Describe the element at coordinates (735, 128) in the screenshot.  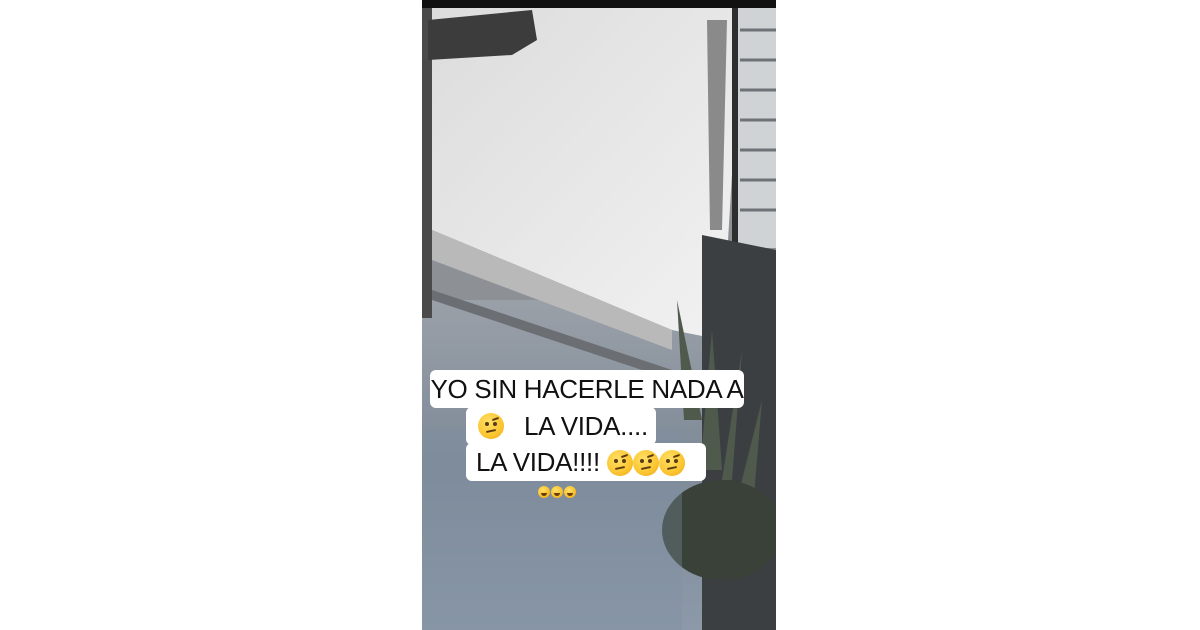
I see `wall-edge` at that location.